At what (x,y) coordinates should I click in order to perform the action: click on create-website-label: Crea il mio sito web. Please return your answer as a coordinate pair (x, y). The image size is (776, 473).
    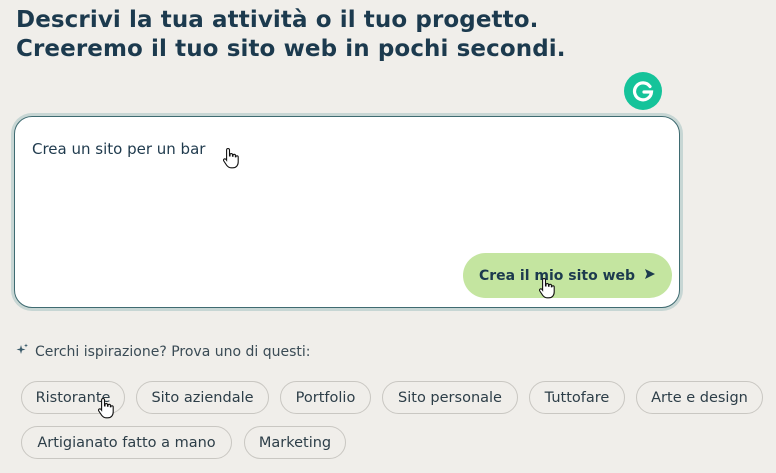
    Looking at the image, I should click on (557, 275).